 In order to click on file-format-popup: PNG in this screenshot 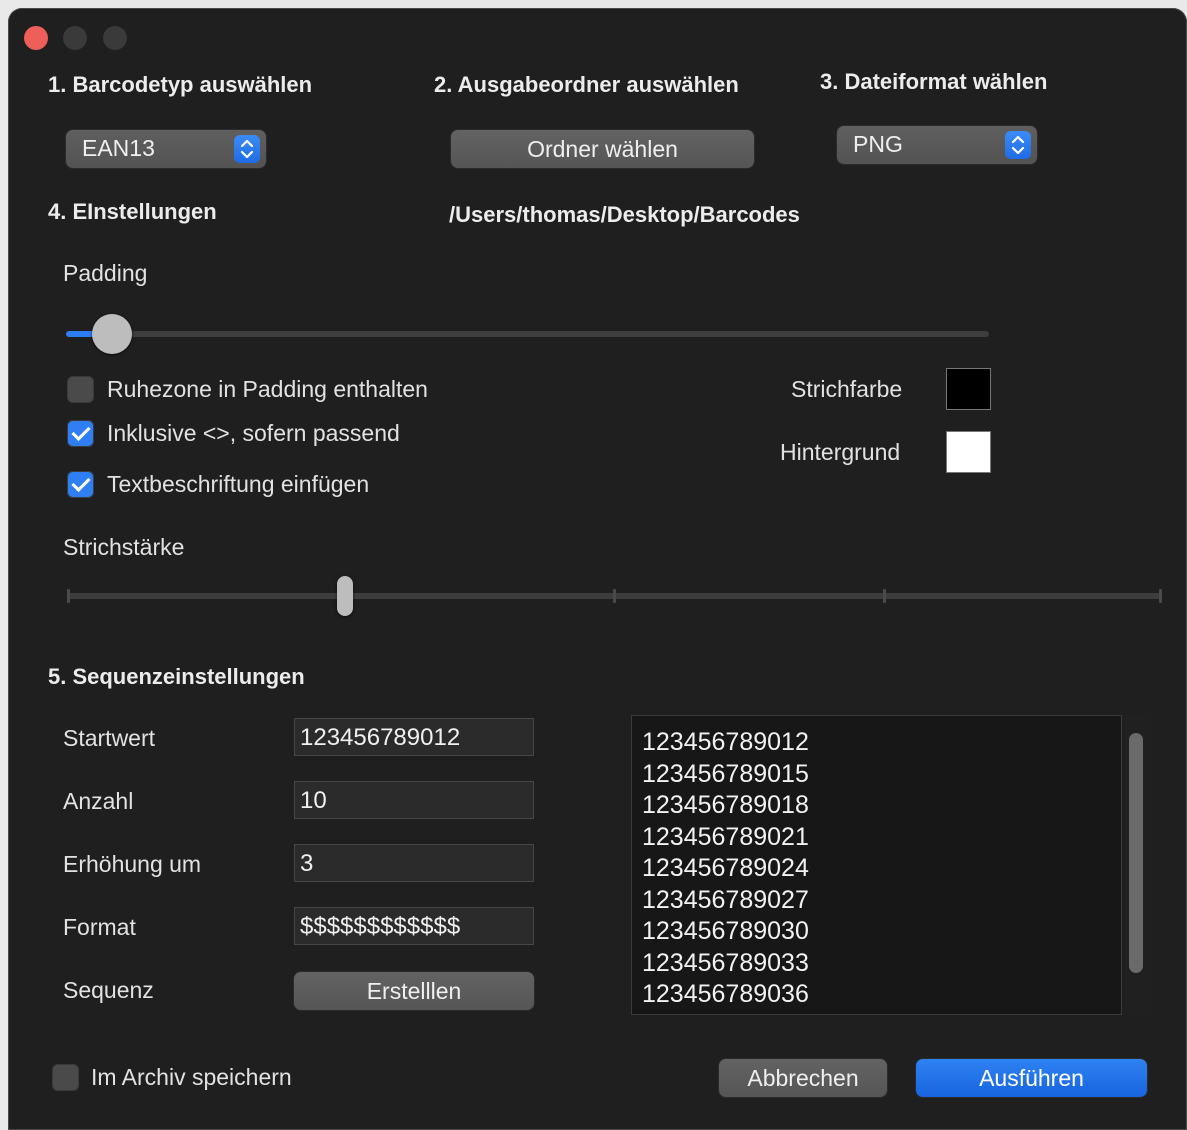, I will do `click(937, 145)`.